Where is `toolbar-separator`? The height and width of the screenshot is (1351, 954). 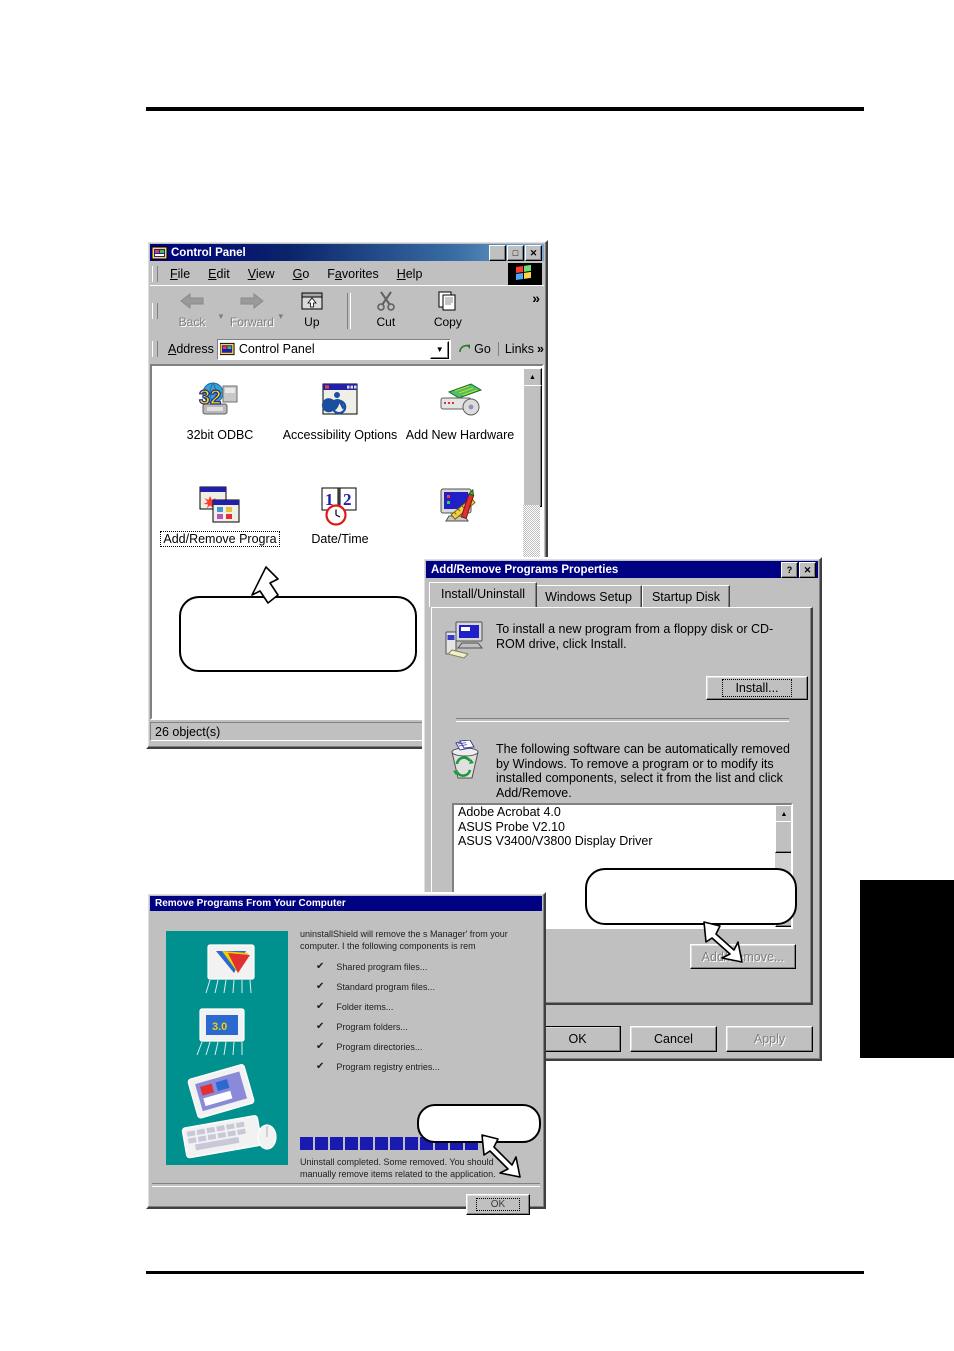 toolbar-separator is located at coordinates (348, 311).